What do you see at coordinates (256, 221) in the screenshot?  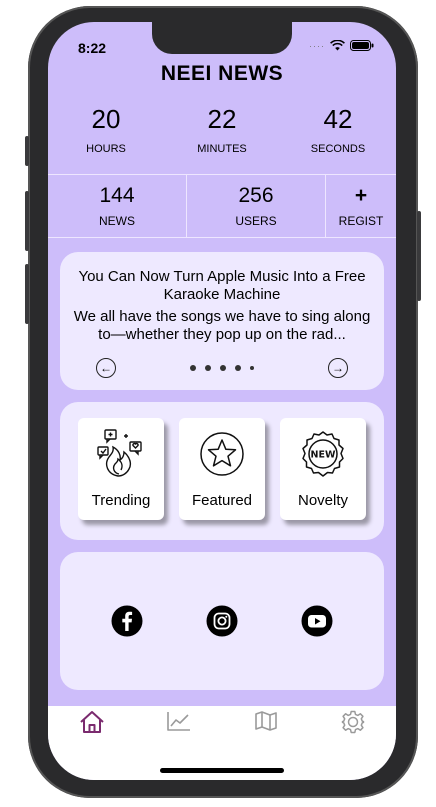 I see `users-label: USERS` at bounding box center [256, 221].